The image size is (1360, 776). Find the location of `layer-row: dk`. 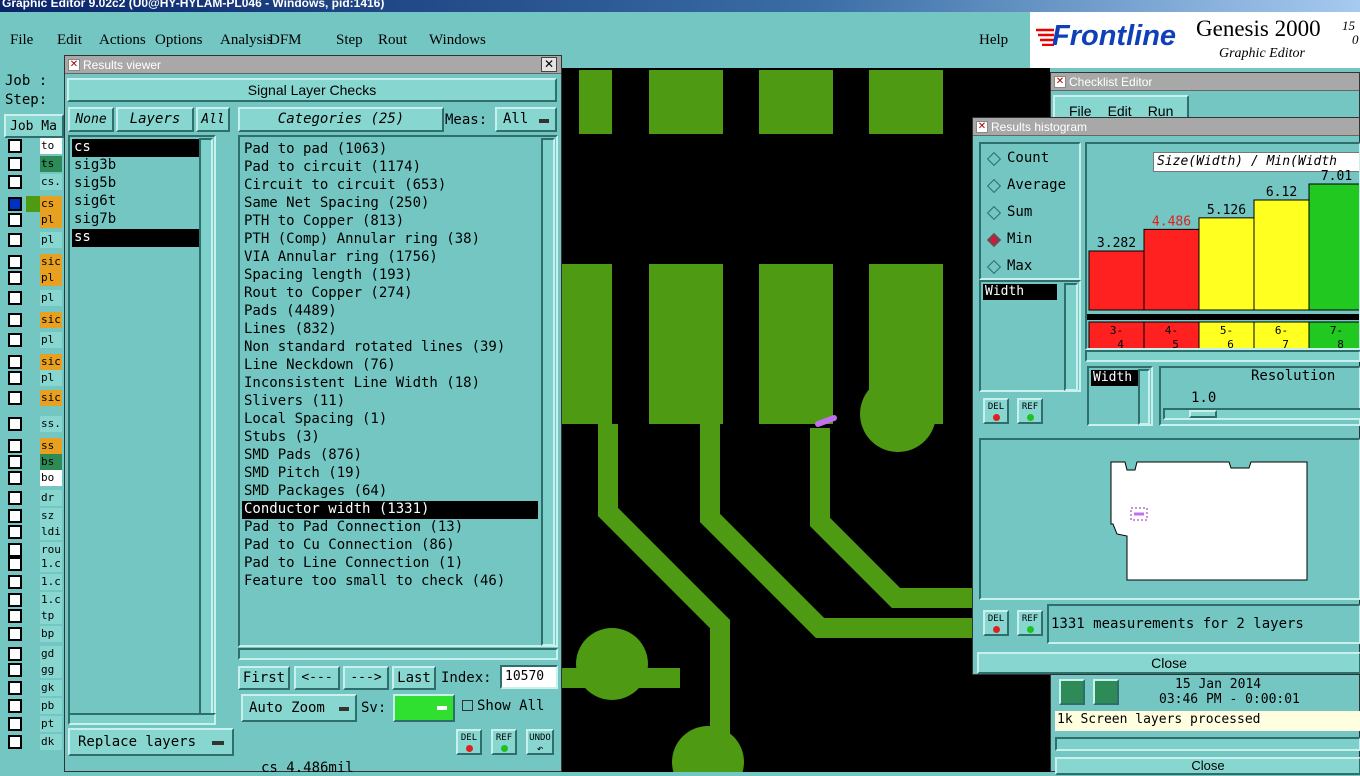

layer-row: dk is located at coordinates (35, 742).